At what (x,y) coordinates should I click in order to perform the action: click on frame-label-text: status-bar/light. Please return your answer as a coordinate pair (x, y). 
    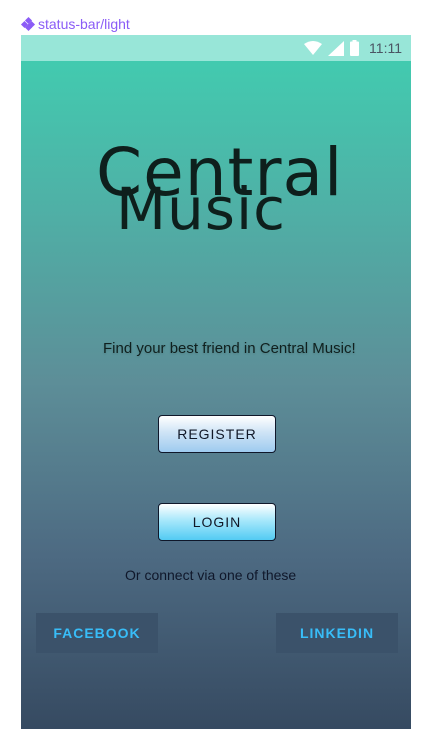
    Looking at the image, I should click on (84, 24).